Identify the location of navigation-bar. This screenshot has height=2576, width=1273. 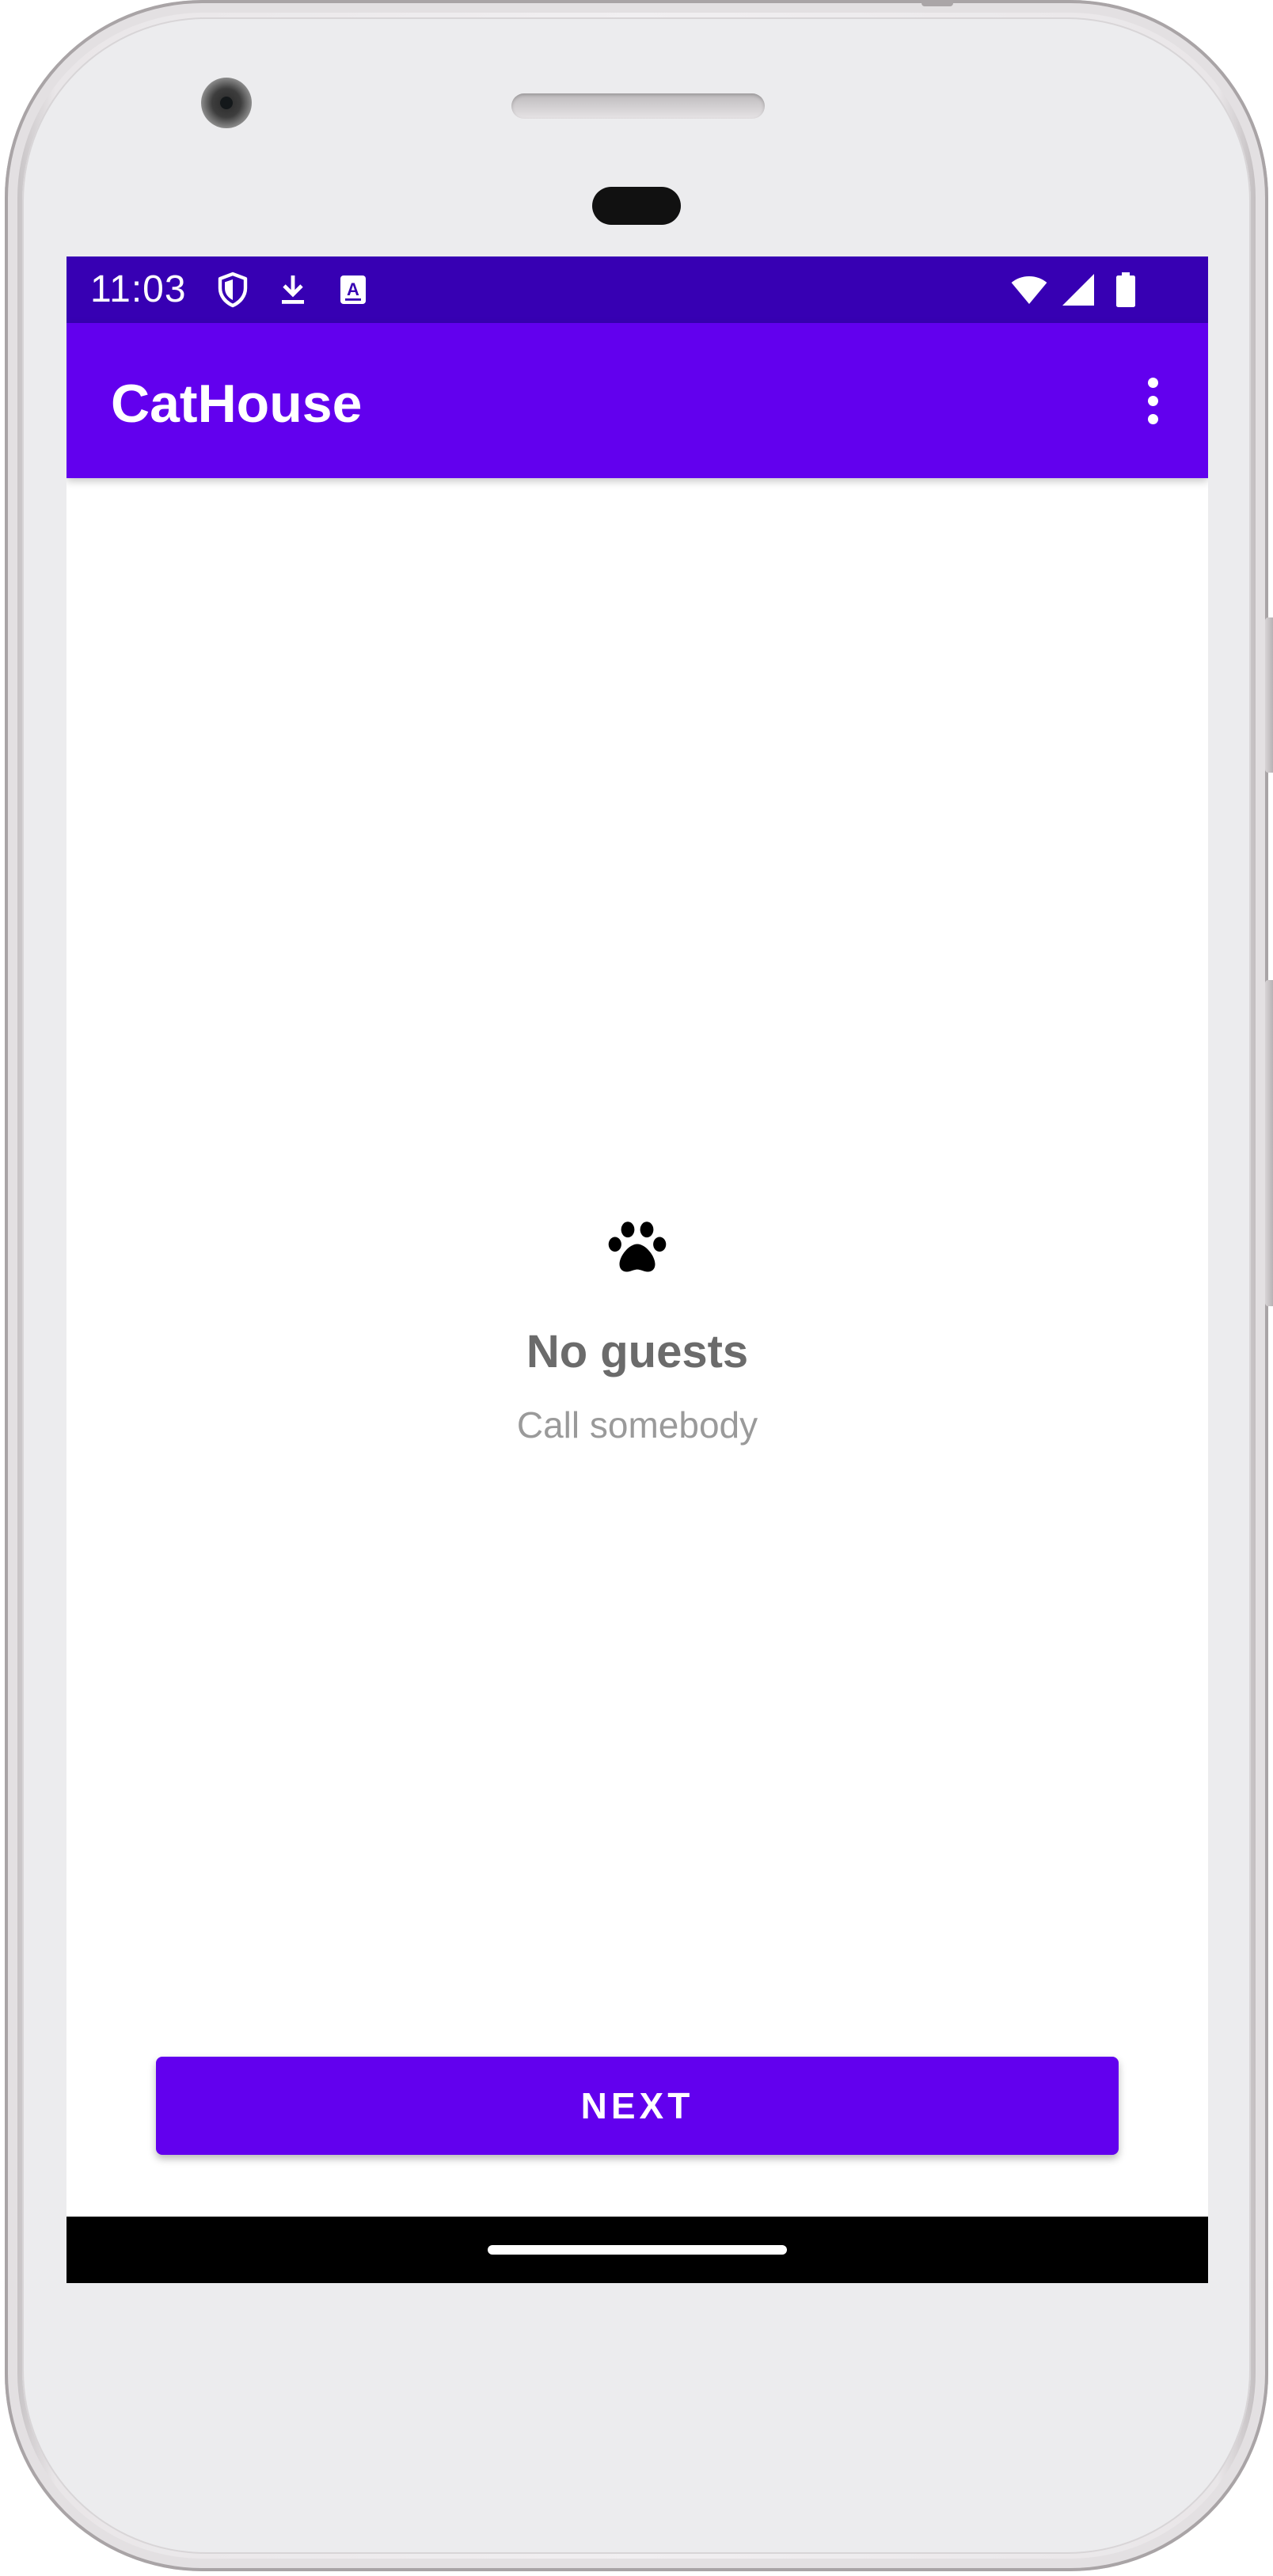
(637, 2250).